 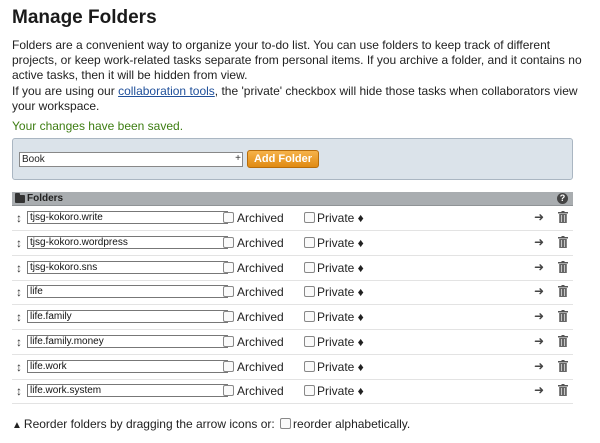 I want to click on add-folder-button: Add Folder, so click(x=283, y=159).